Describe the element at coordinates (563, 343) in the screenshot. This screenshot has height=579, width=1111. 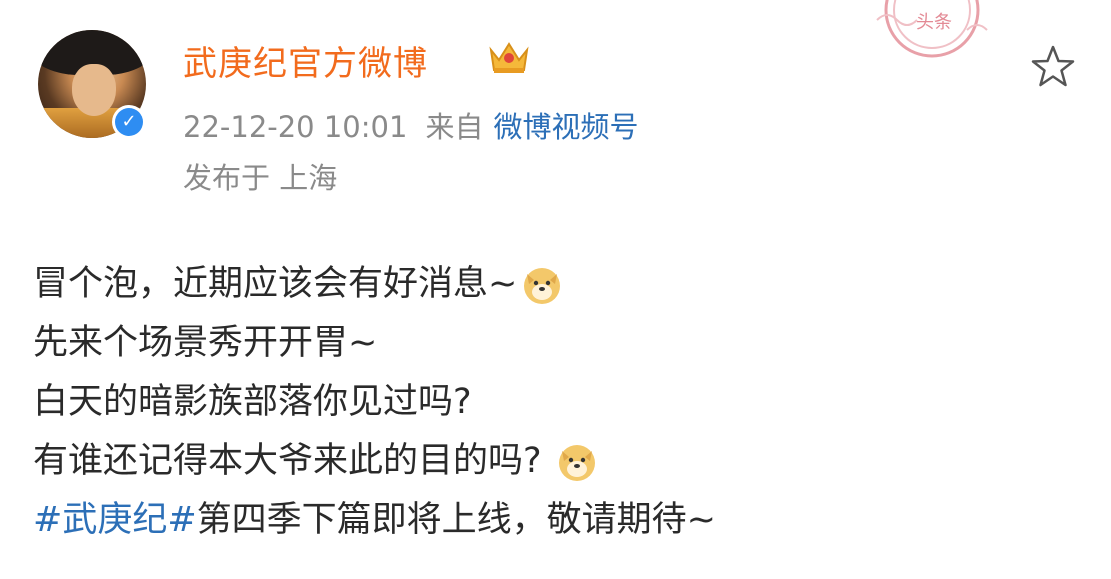
I see `post-line: 先来个场景秀开开胃~` at that location.